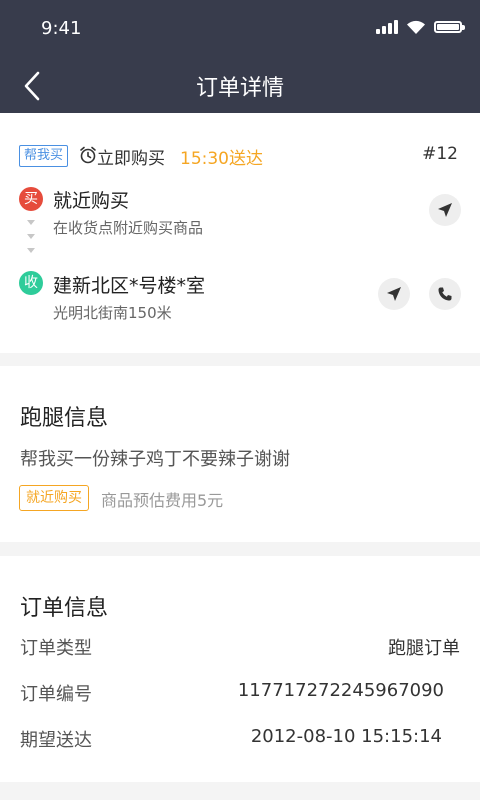 This screenshot has height=800, width=480. What do you see at coordinates (440, 154) in the screenshot?
I see `order-number: #12` at bounding box center [440, 154].